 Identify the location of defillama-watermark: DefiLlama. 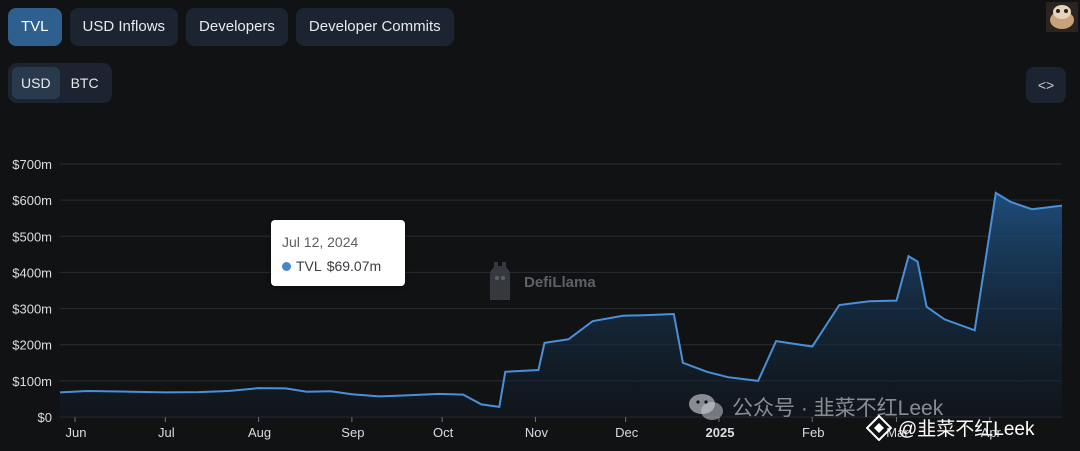
(539, 282).